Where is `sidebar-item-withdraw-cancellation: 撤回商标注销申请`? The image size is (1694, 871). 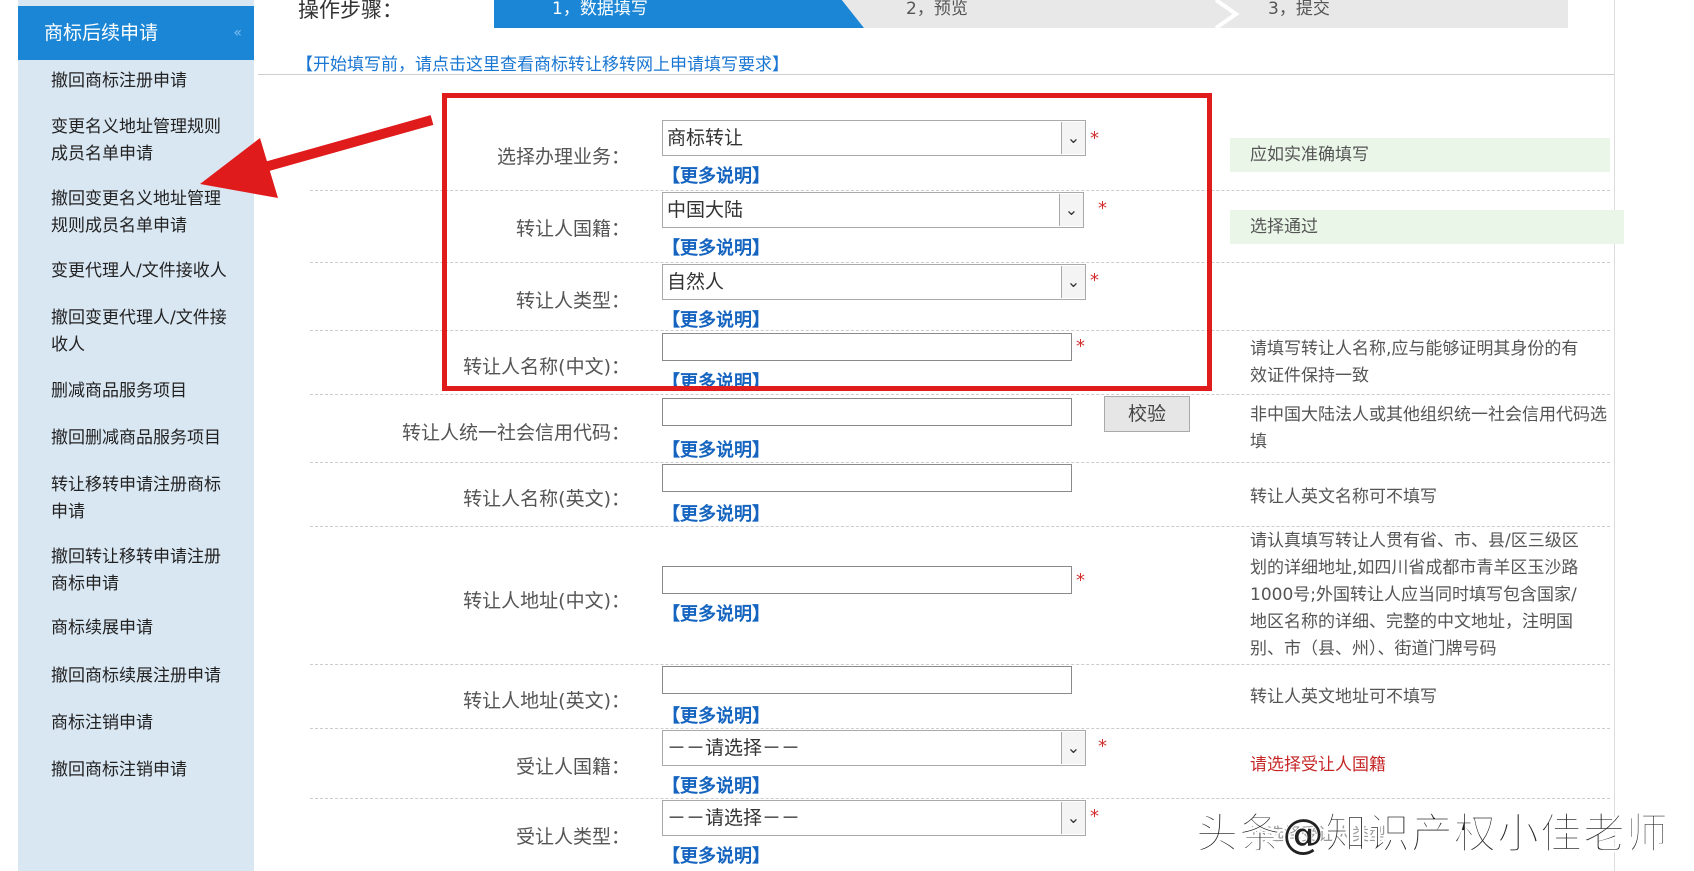
sidebar-item-withdraw-cancellation: 撤回商标注销申请 is located at coordinates (151, 770).